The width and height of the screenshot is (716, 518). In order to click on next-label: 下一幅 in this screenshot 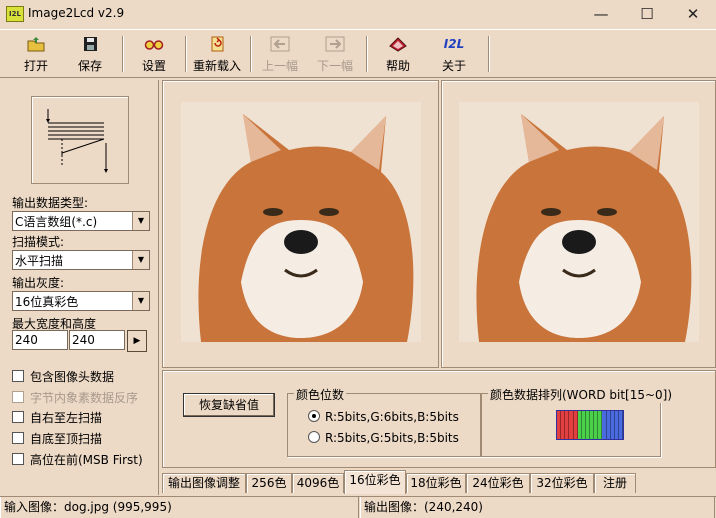, I will do `click(334, 66)`.